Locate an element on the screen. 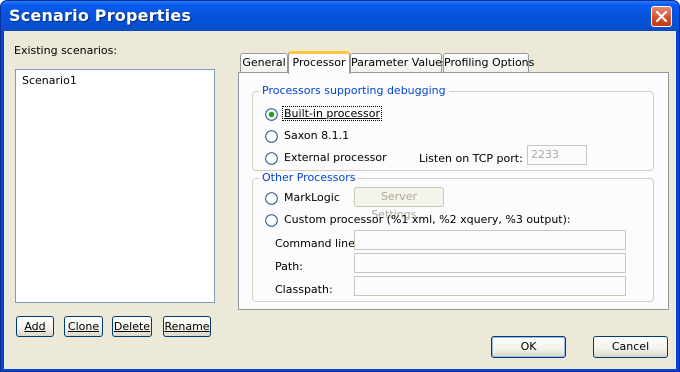 The image size is (680, 372). external-processor-label: External processor is located at coordinates (335, 157).